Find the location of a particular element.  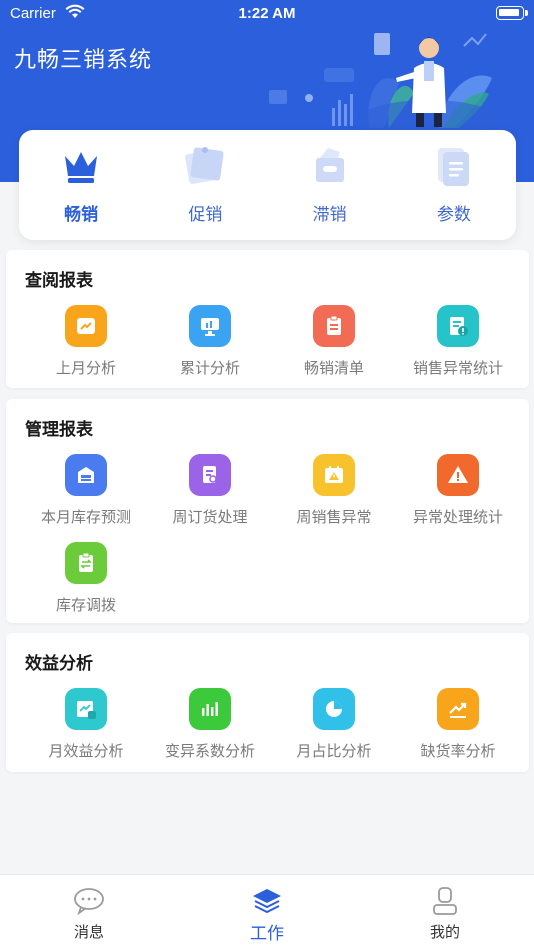

menu-item-label: 变异系数分析 is located at coordinates (209, 751).